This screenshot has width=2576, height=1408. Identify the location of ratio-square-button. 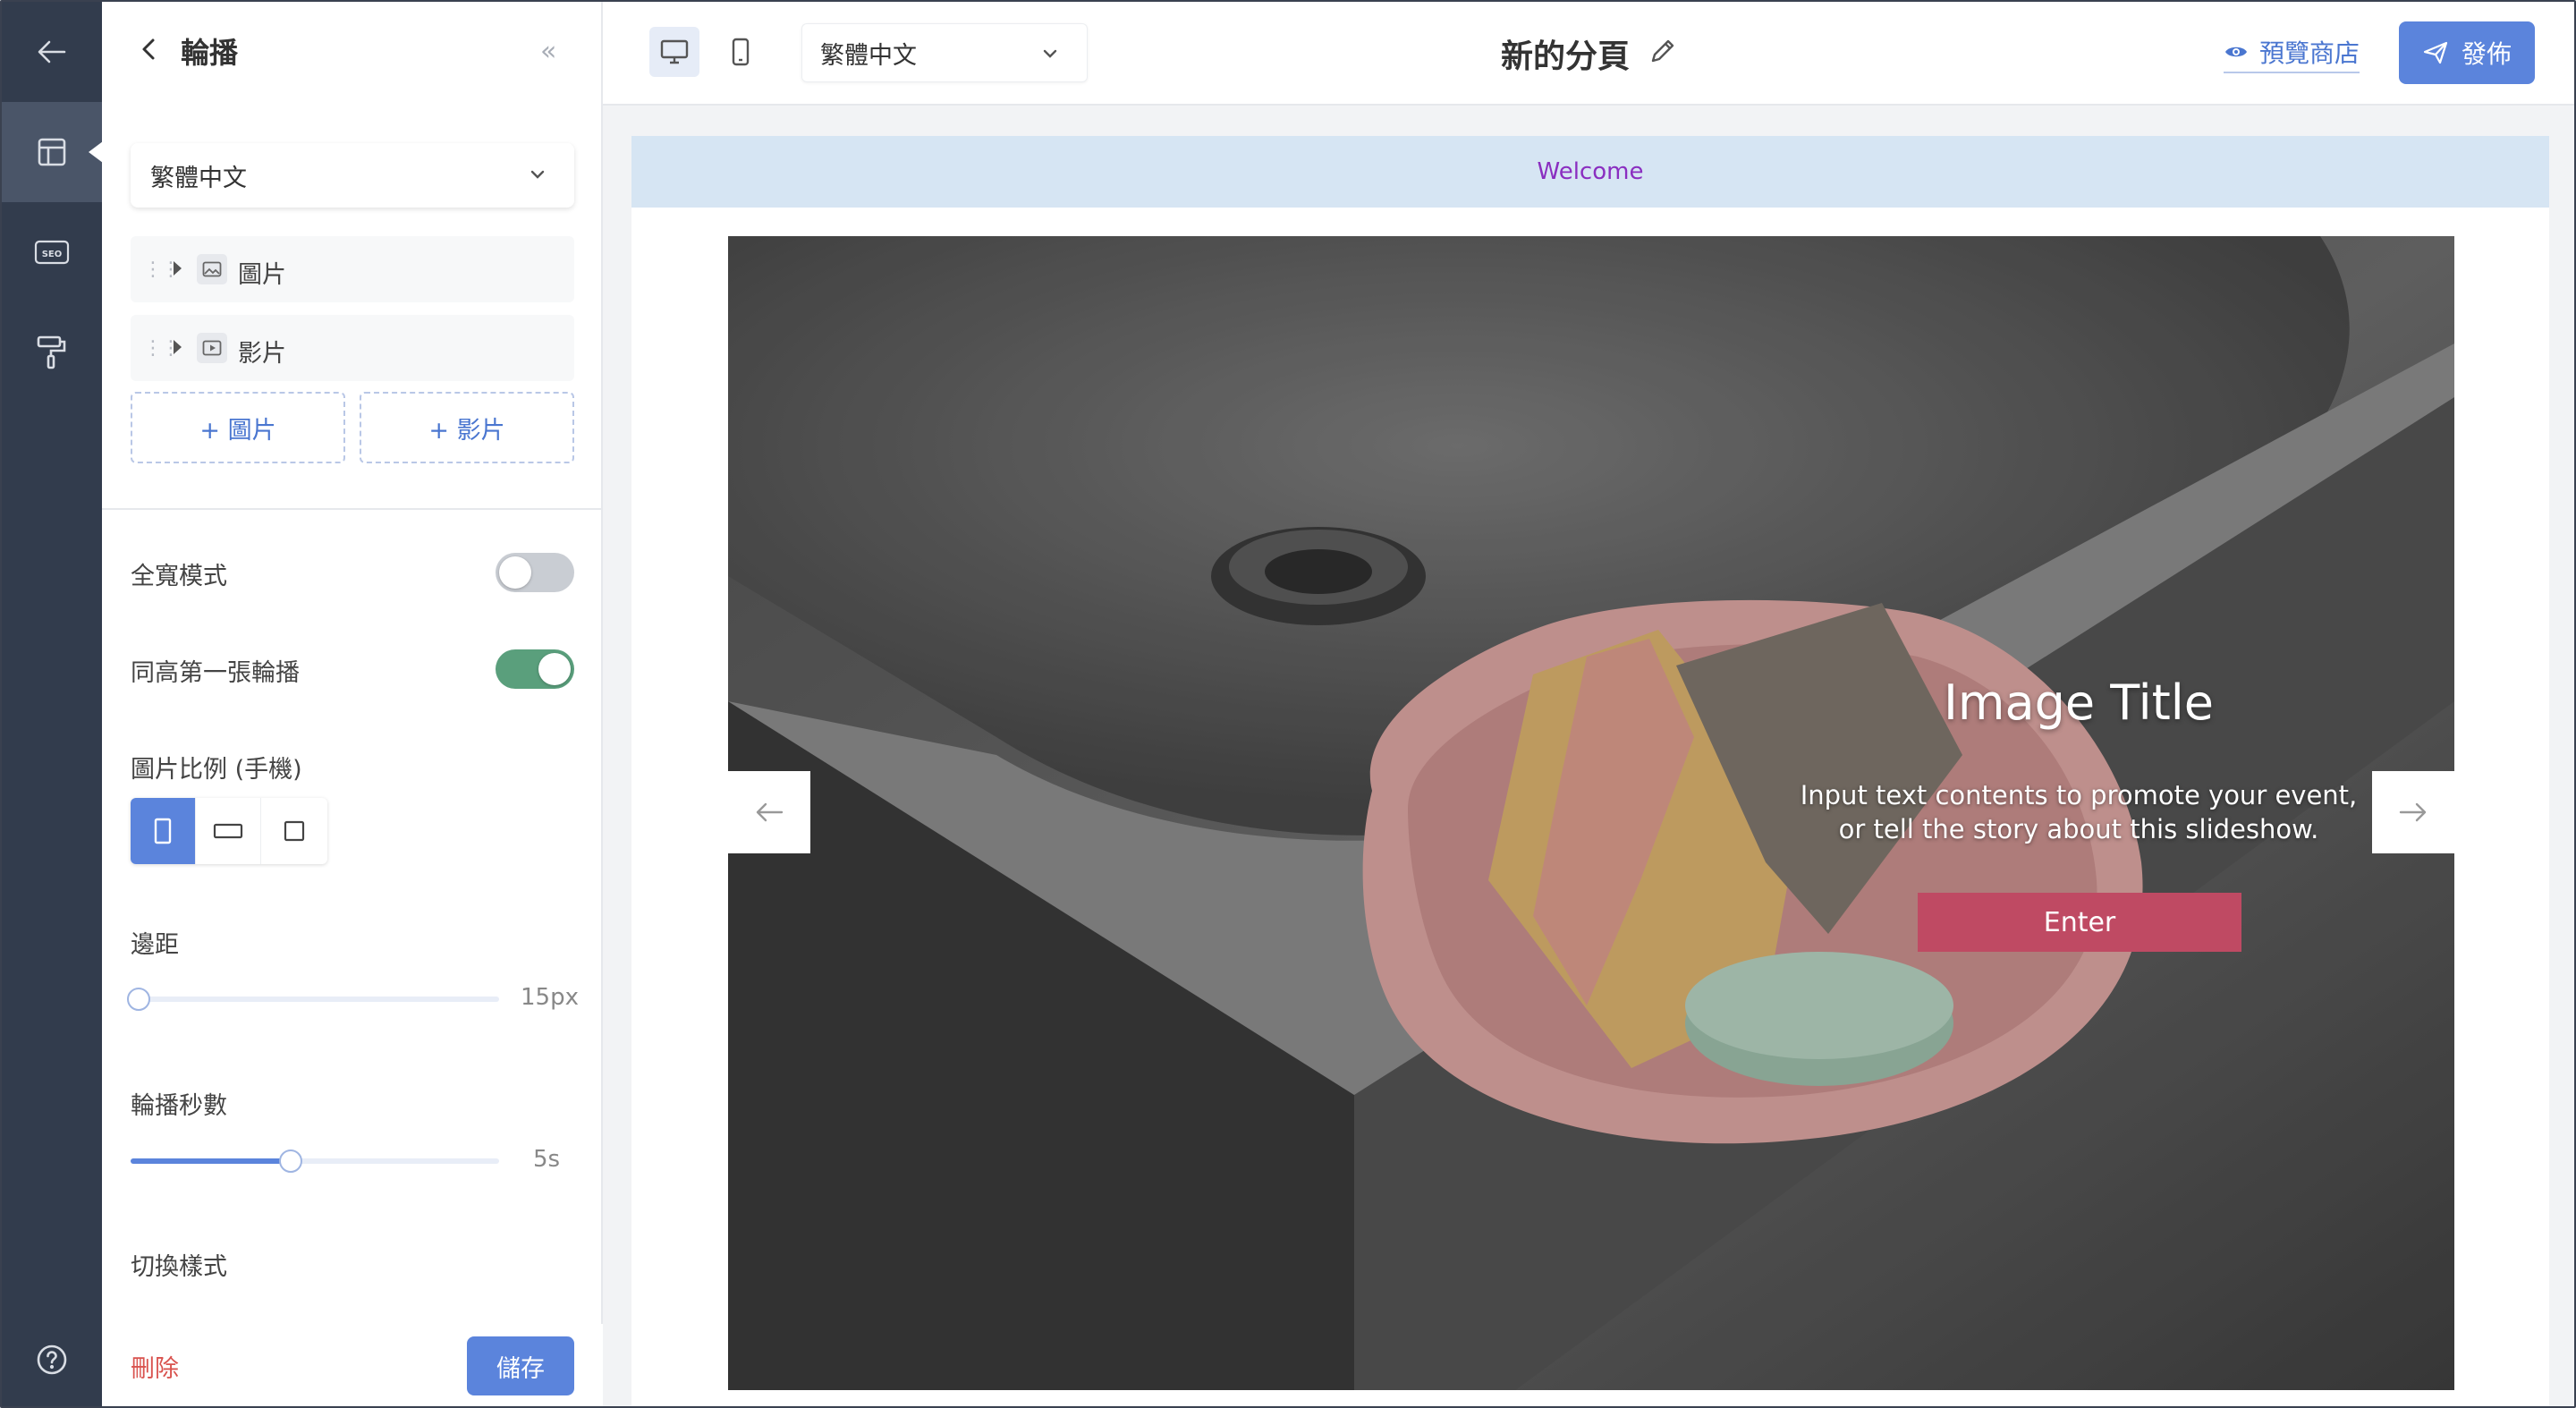
(293, 831).